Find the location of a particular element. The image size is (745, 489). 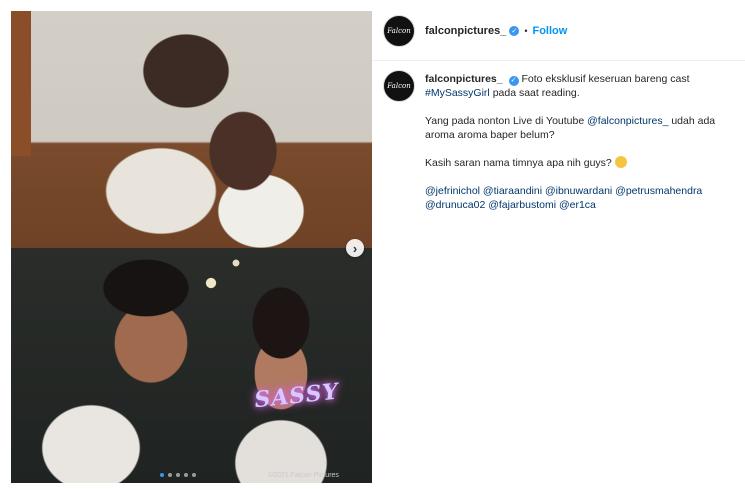

carousel-next-button: › is located at coordinates (355, 248).